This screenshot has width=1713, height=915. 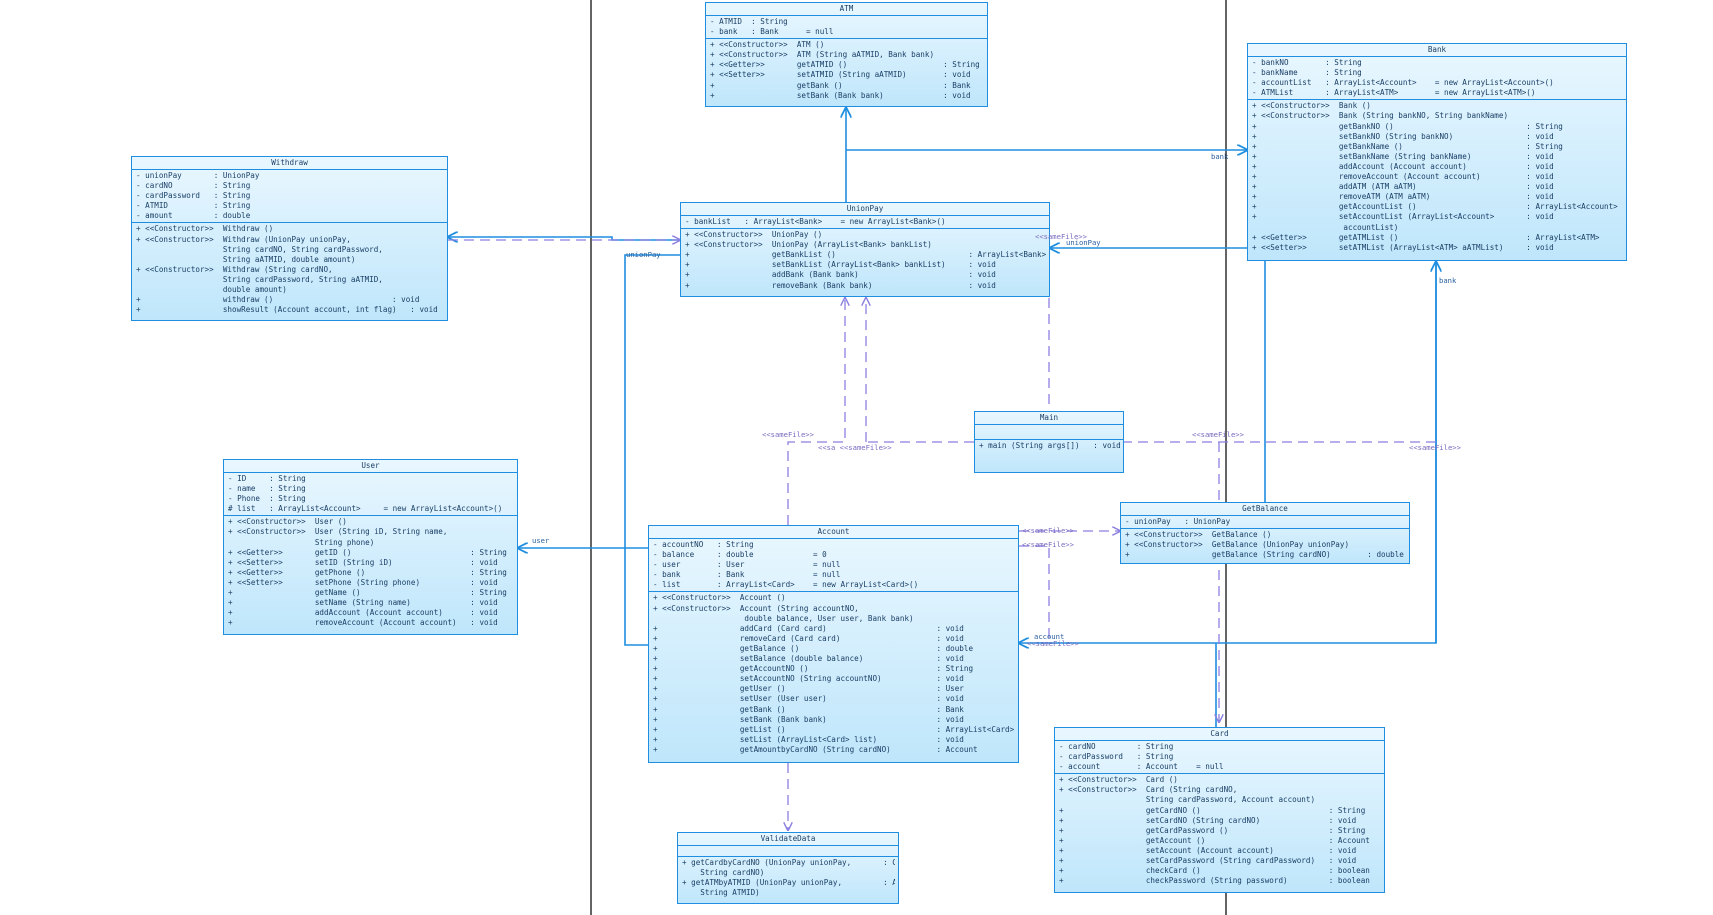 I want to click on method-row: accountList), so click(x=1325, y=227).